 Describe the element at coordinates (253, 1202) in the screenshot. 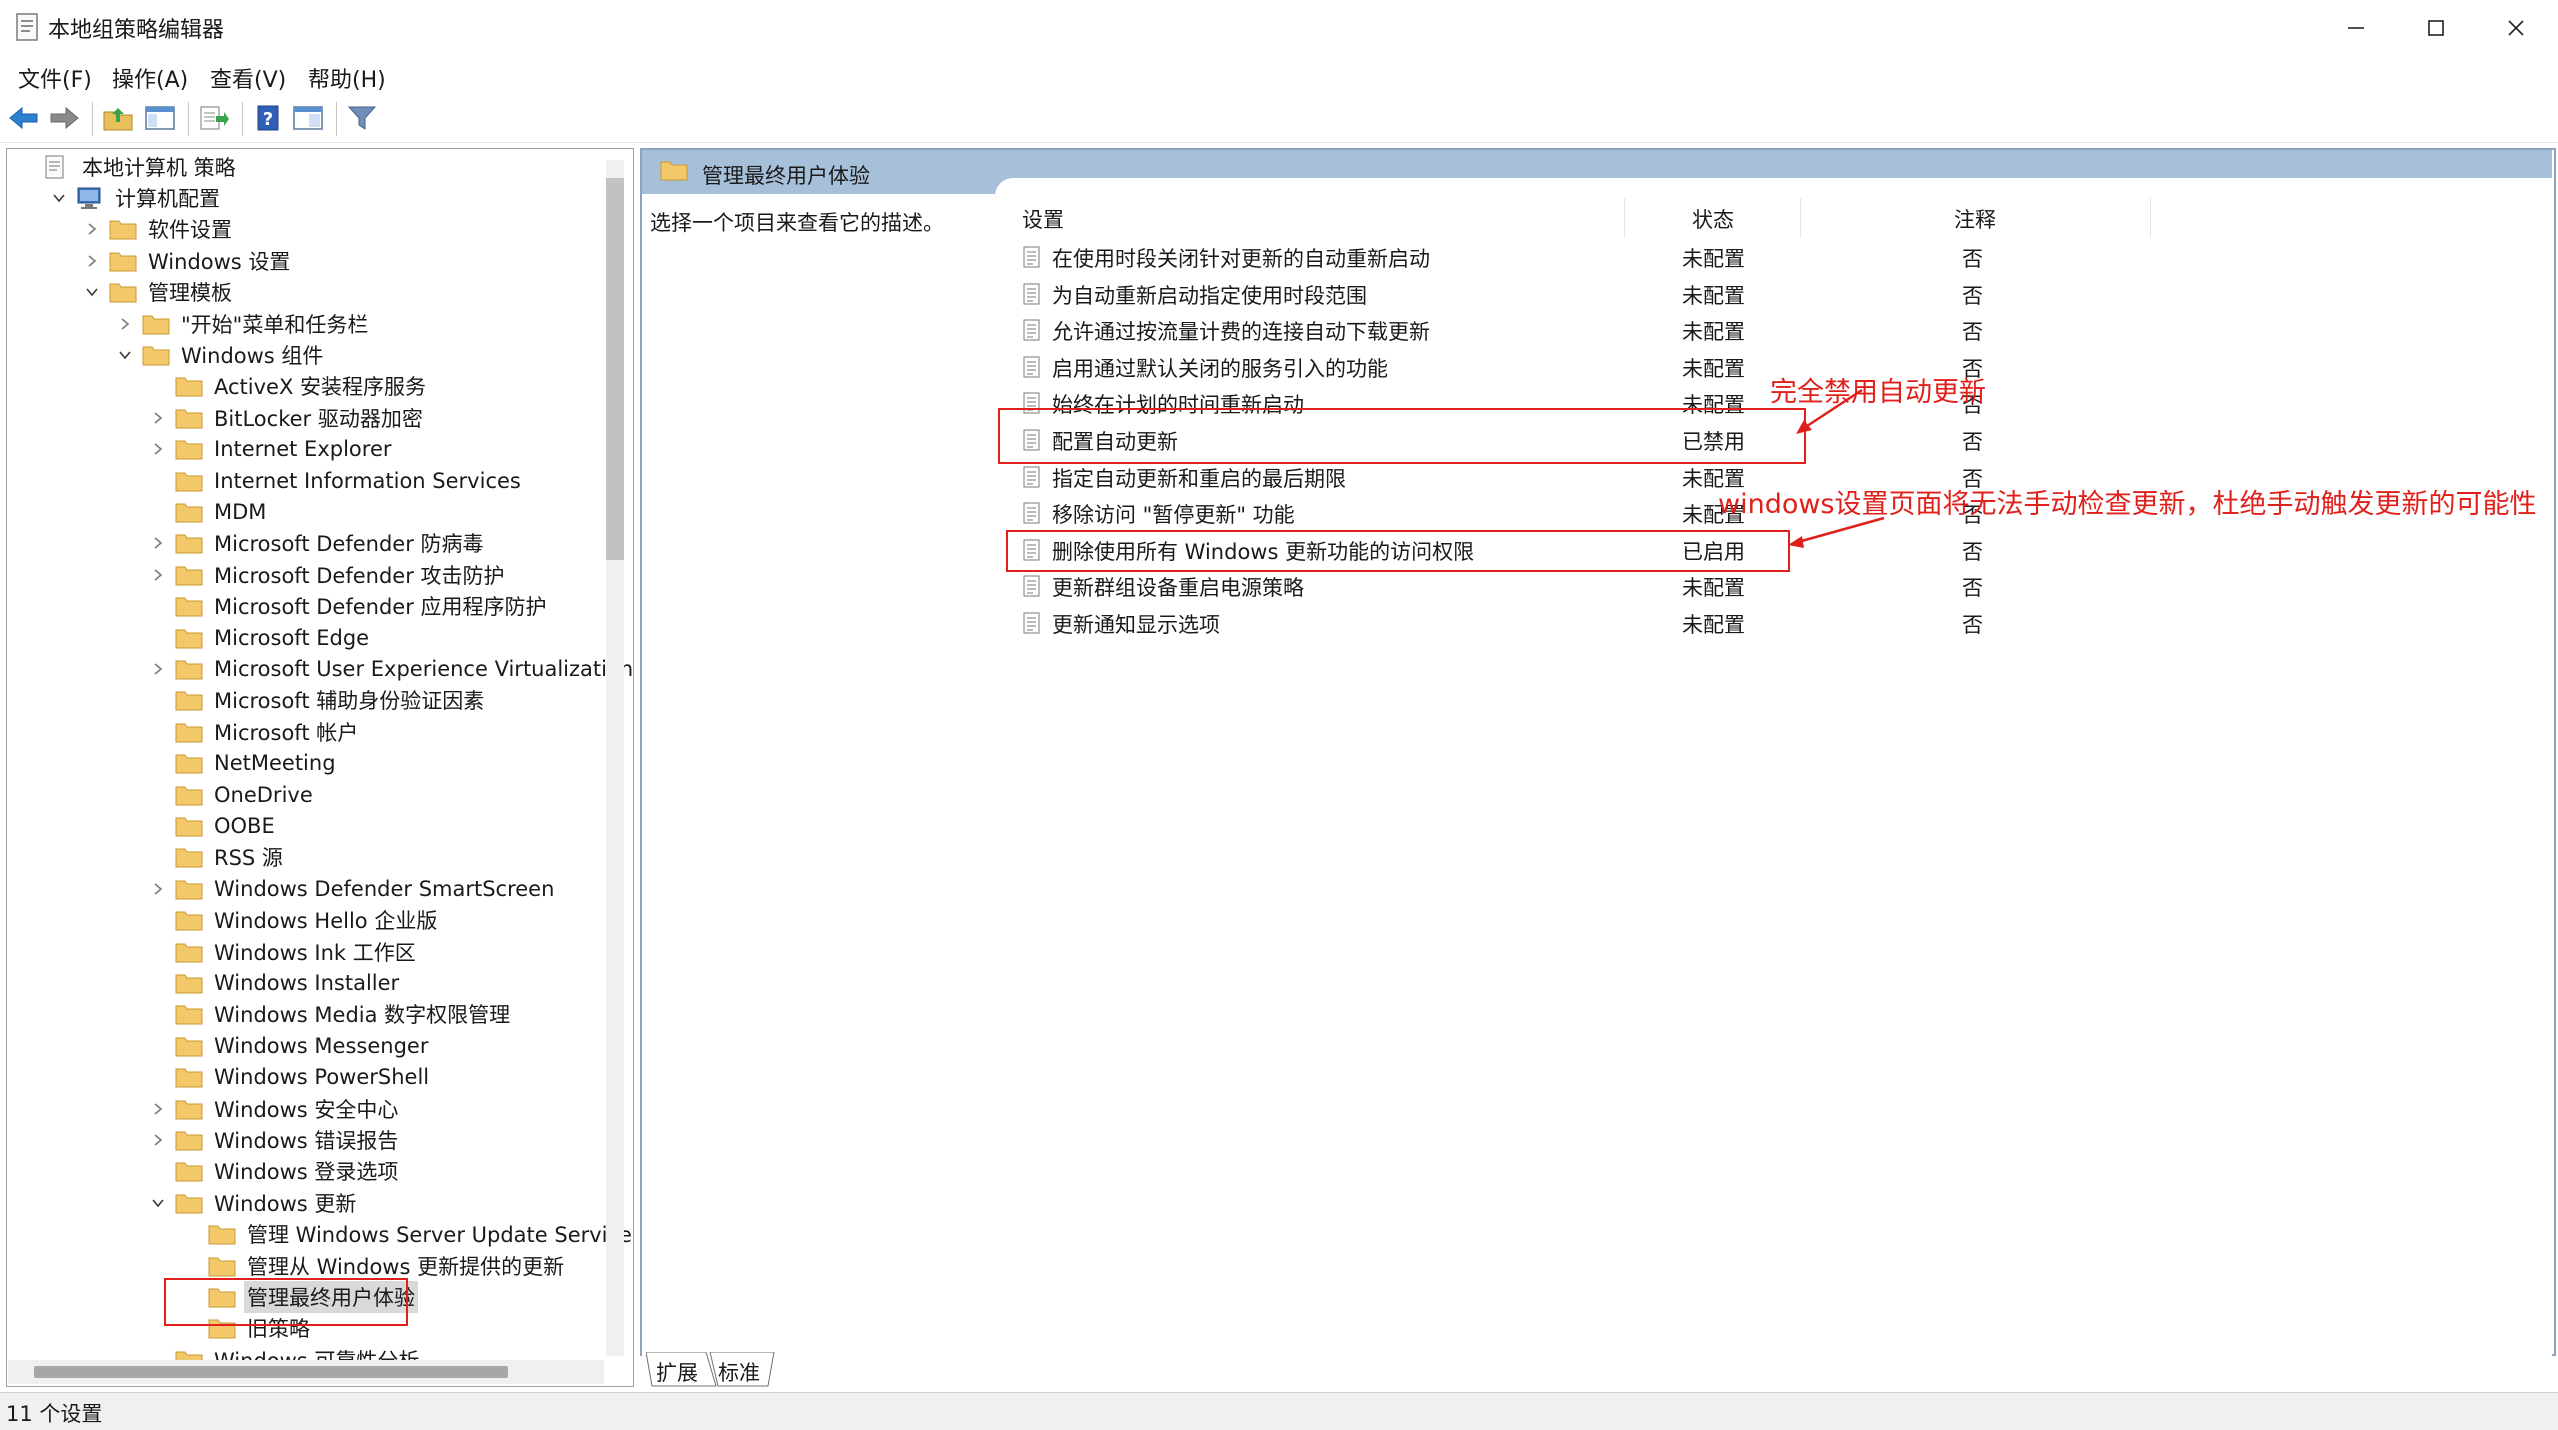

I see `tree-node: Windows 更新` at that location.